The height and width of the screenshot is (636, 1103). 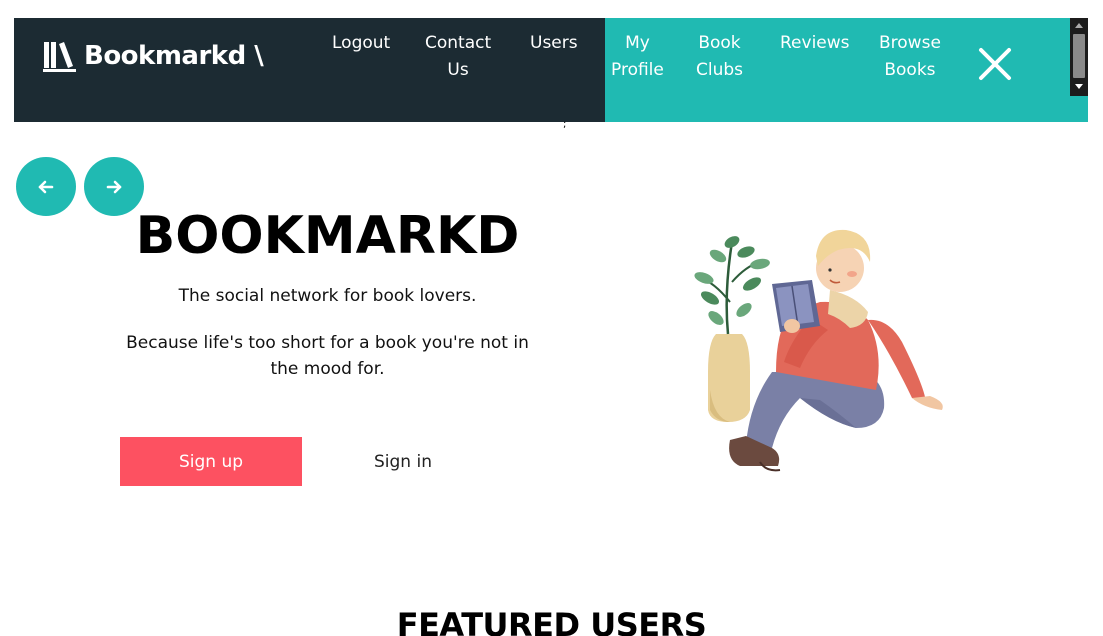 I want to click on nav-browse-books: Browse Books, so click(x=910, y=57).